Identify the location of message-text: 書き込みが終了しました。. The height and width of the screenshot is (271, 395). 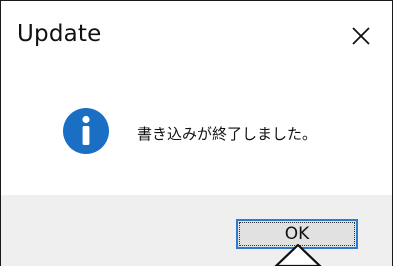
(227, 134).